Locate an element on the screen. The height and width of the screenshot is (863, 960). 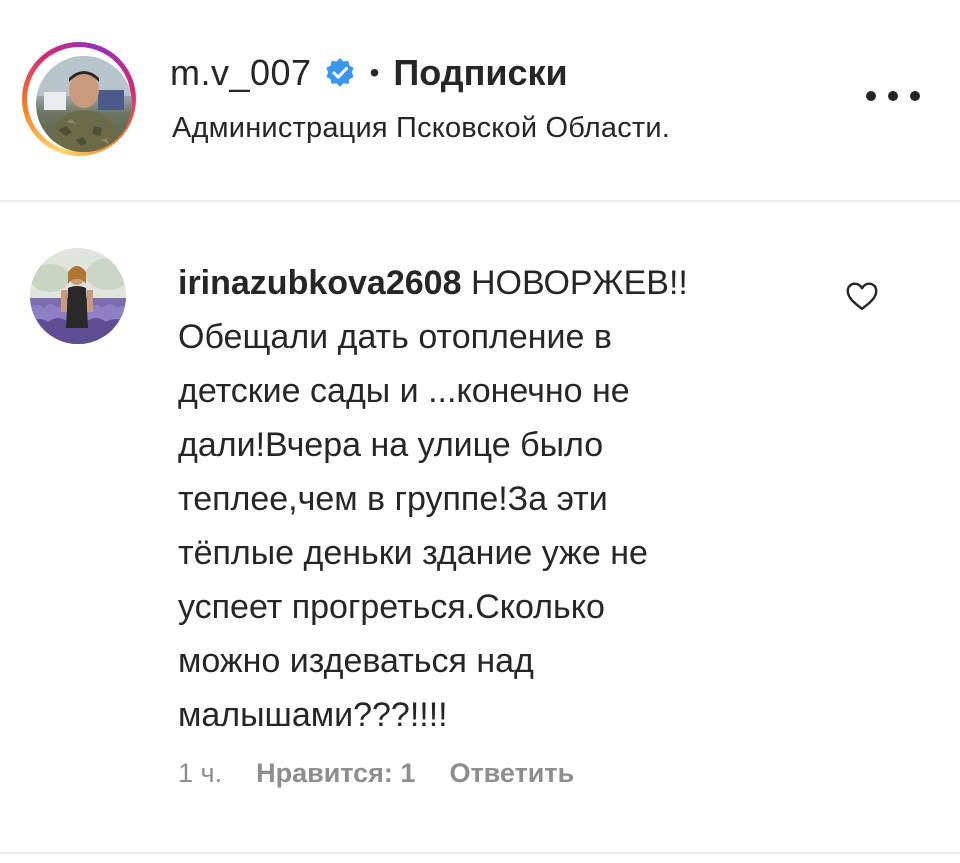
comment-line: тёплые деньки здание уже не is located at coordinates (413, 553).